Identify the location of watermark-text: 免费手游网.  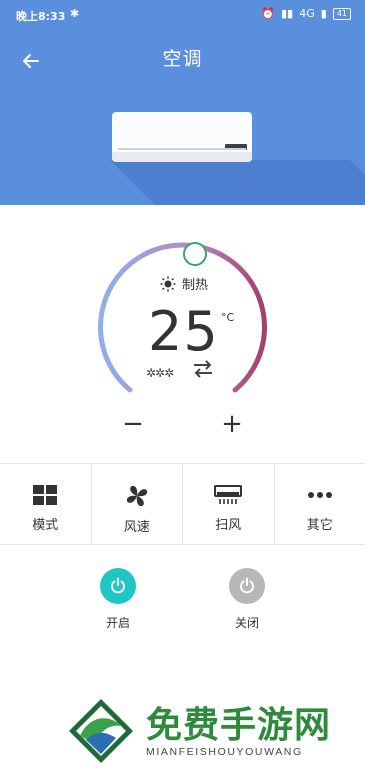
(239, 725).